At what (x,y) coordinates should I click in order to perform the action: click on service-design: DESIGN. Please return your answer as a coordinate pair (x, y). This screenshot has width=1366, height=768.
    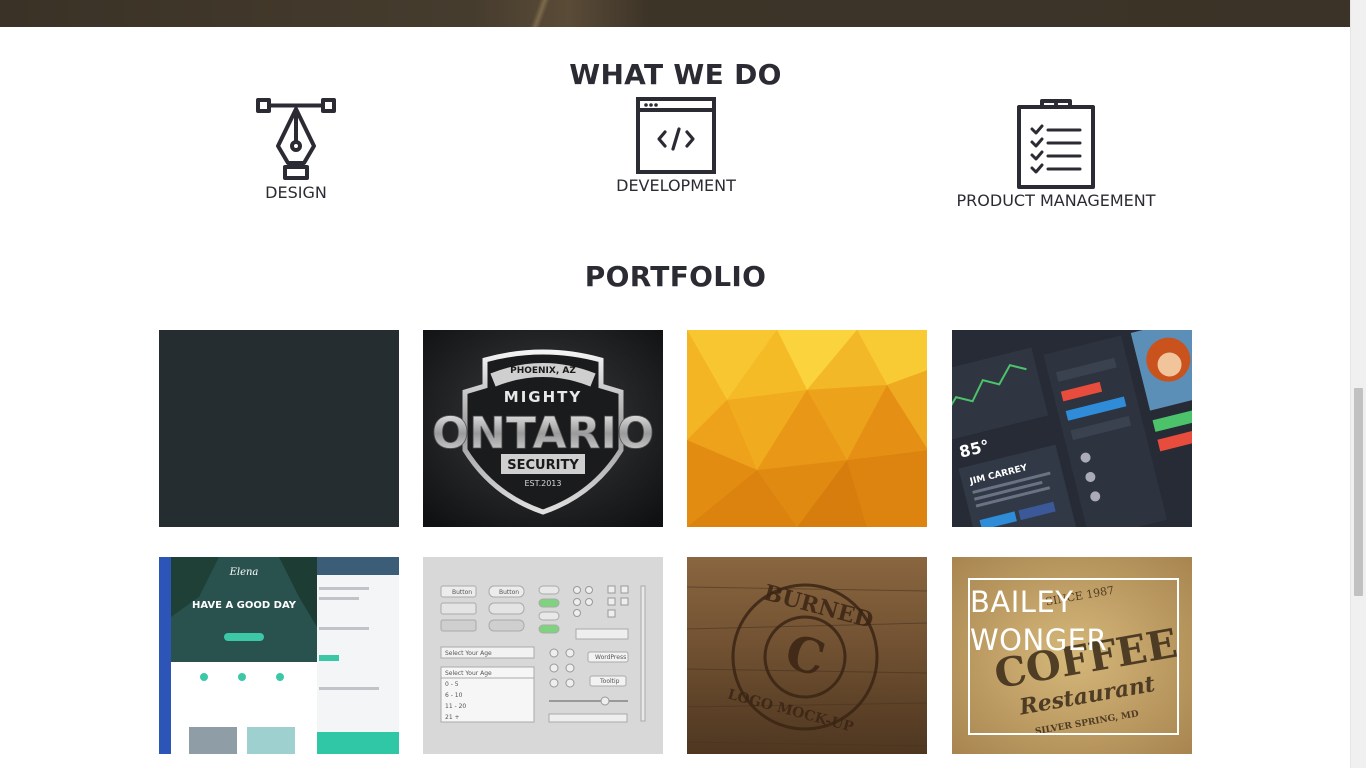
    Looking at the image, I should click on (296, 149).